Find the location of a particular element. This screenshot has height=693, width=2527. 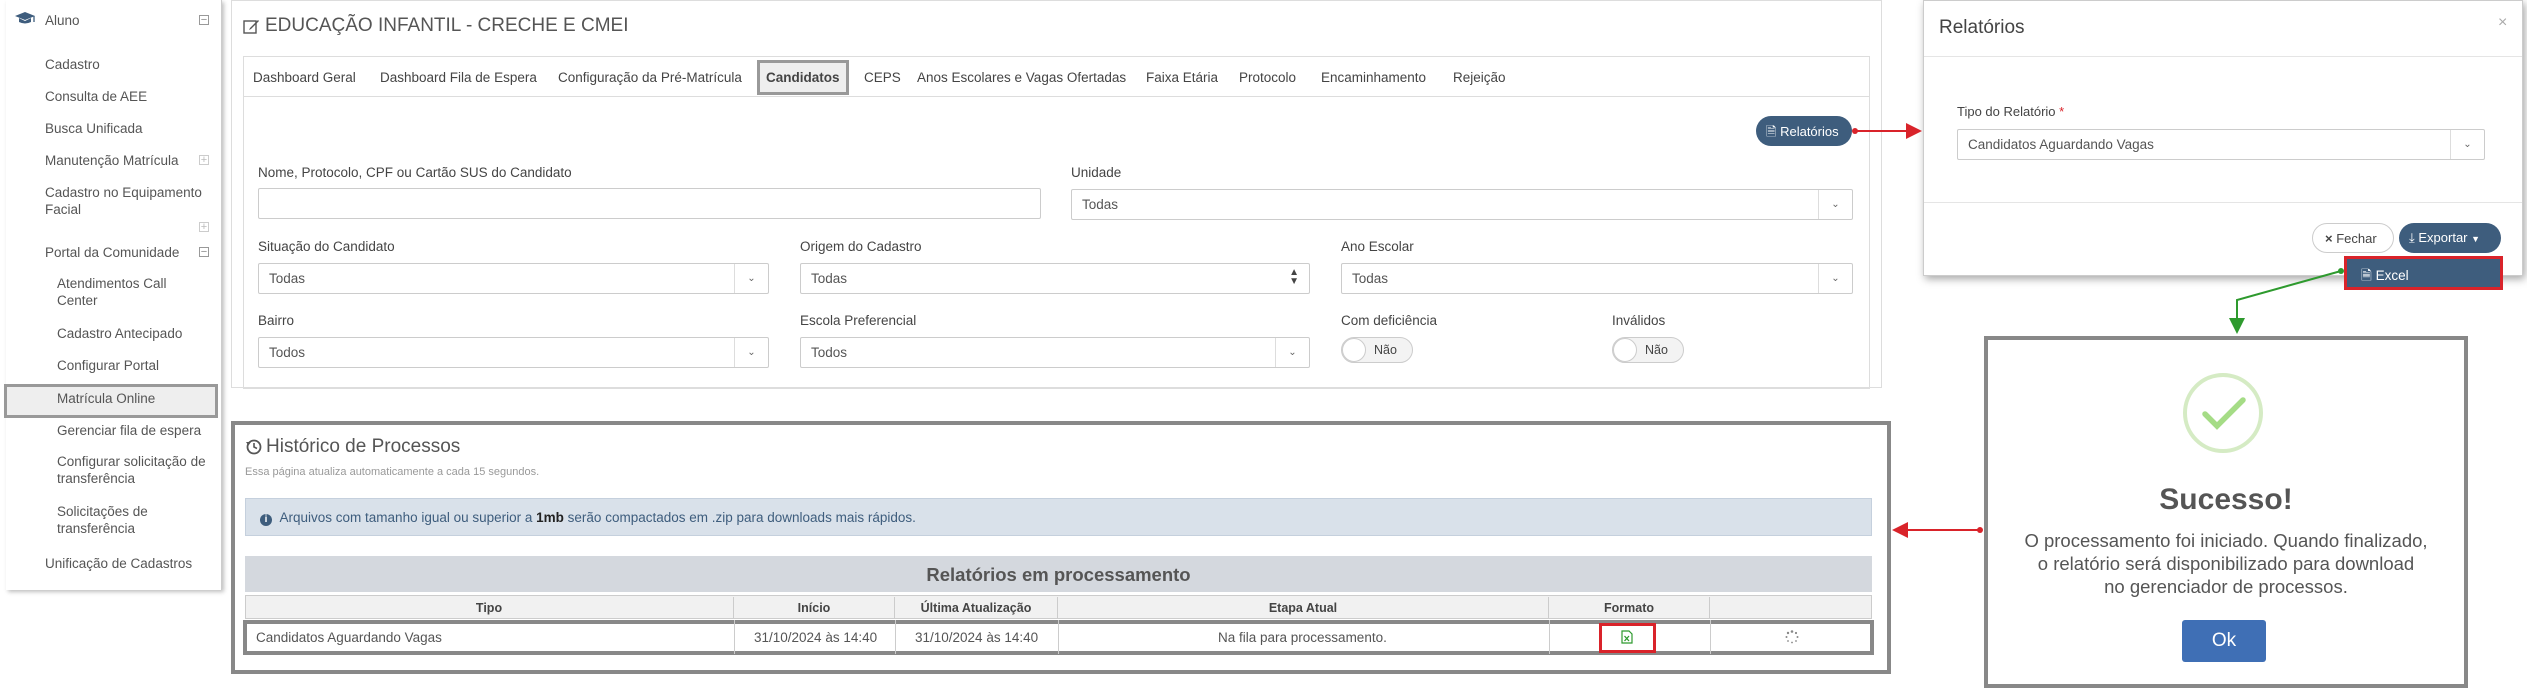

annotation-arrows is located at coordinates (2098, 330).